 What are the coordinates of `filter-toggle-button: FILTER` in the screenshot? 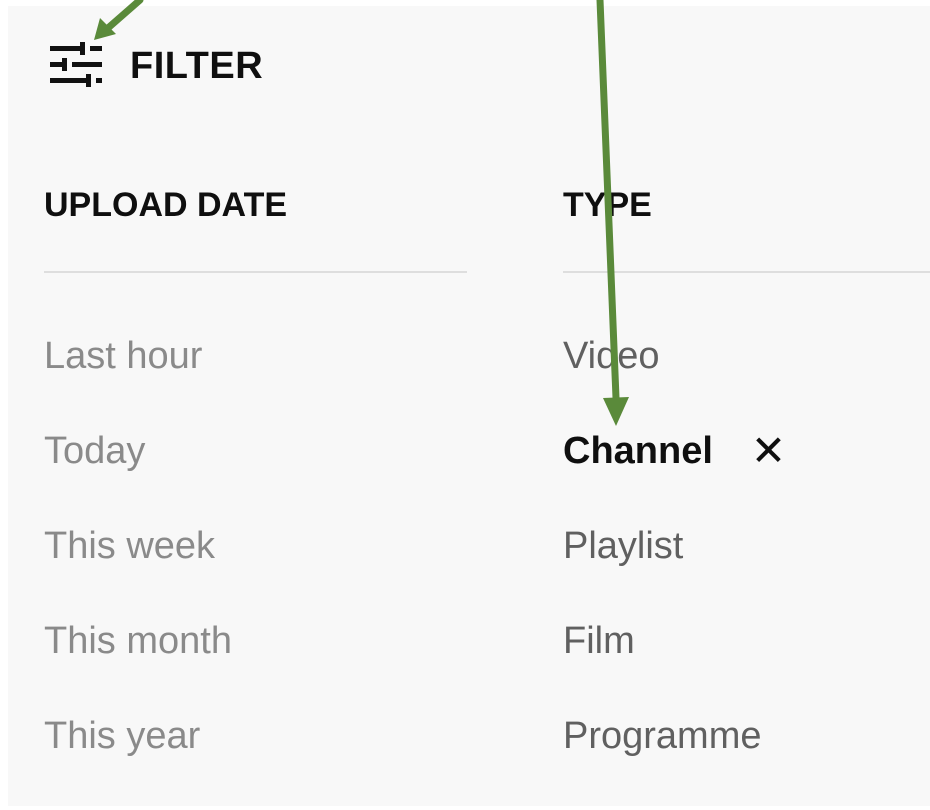 It's located at (155, 66).